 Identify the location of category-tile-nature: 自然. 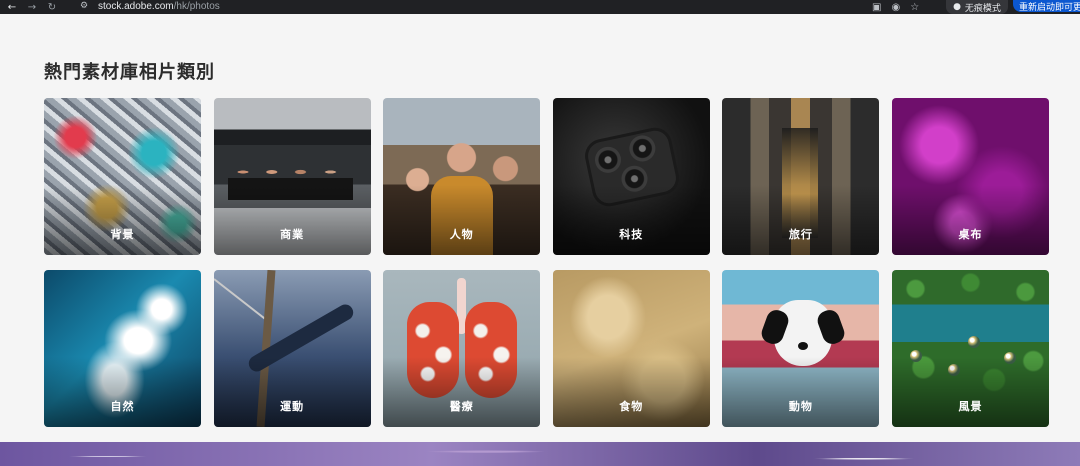
(122, 348).